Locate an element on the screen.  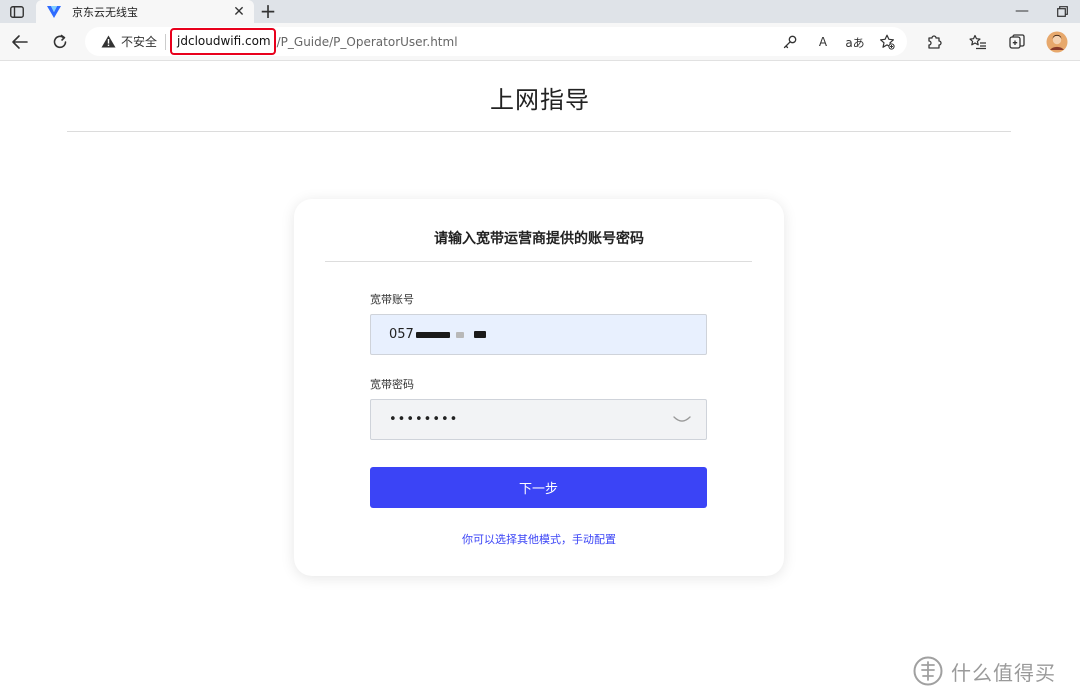
refresh-icon is located at coordinates (60, 41).